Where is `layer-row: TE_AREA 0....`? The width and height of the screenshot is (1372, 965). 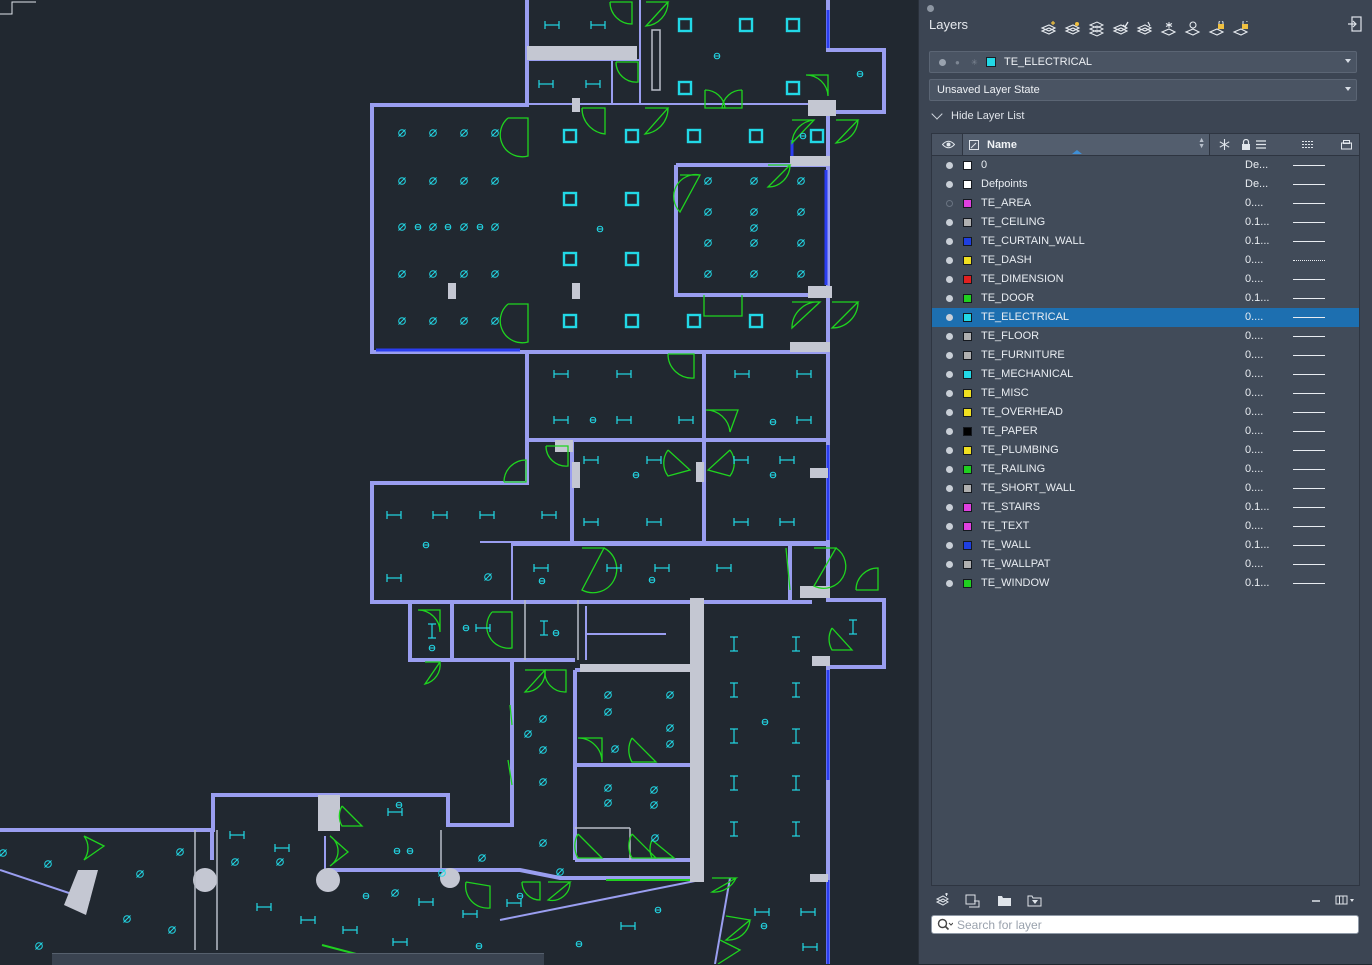
layer-row: TE_AREA 0.... is located at coordinates (1145, 203).